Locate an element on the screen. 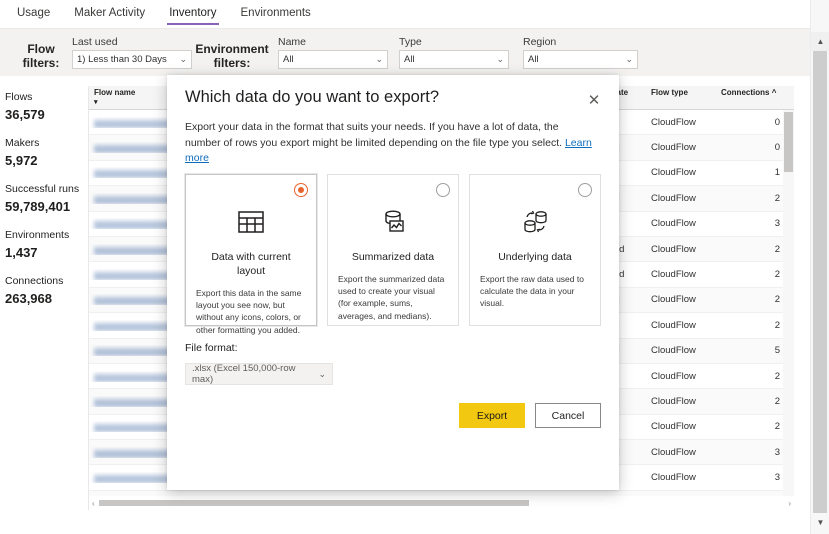  column-label: Connections is located at coordinates (745, 92).